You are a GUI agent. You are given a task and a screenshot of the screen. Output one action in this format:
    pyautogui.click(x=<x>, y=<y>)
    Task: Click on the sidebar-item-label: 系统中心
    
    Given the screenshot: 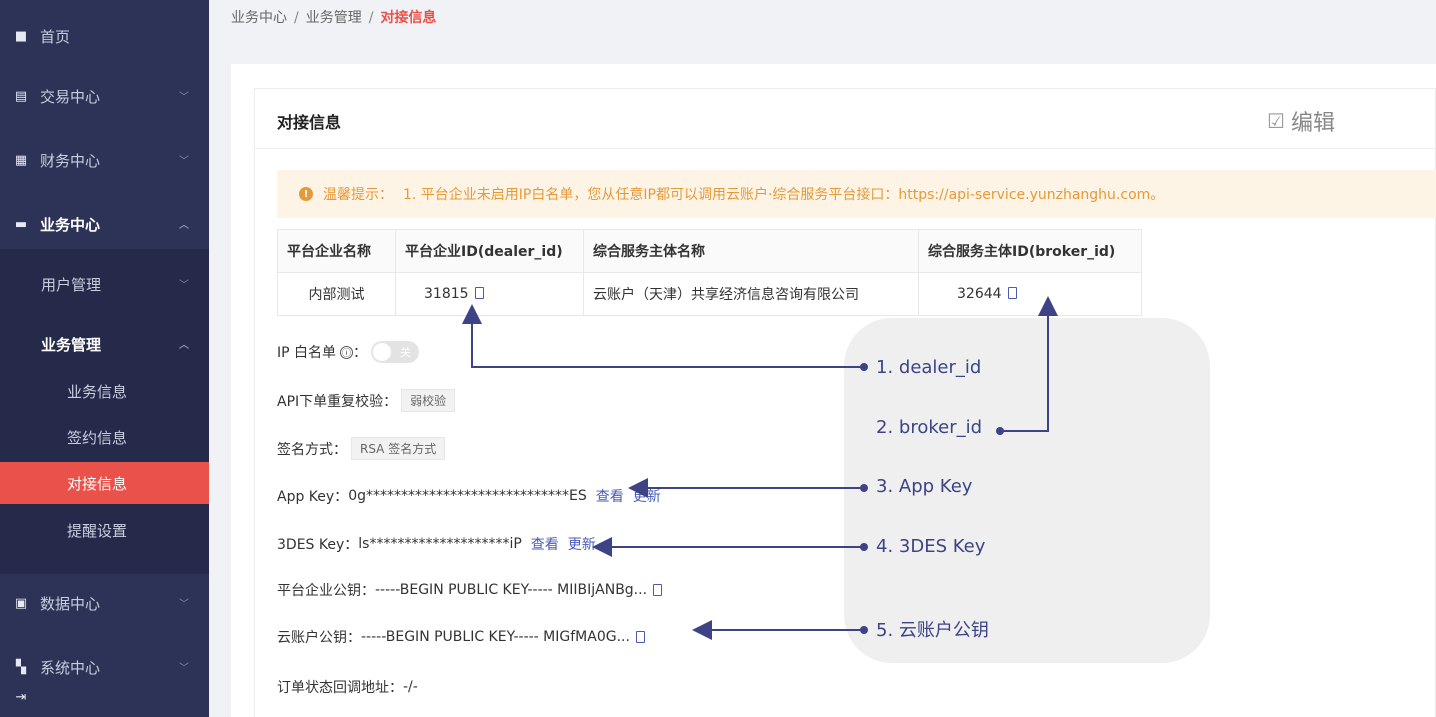 What is the action you would take?
    pyautogui.click(x=70, y=667)
    